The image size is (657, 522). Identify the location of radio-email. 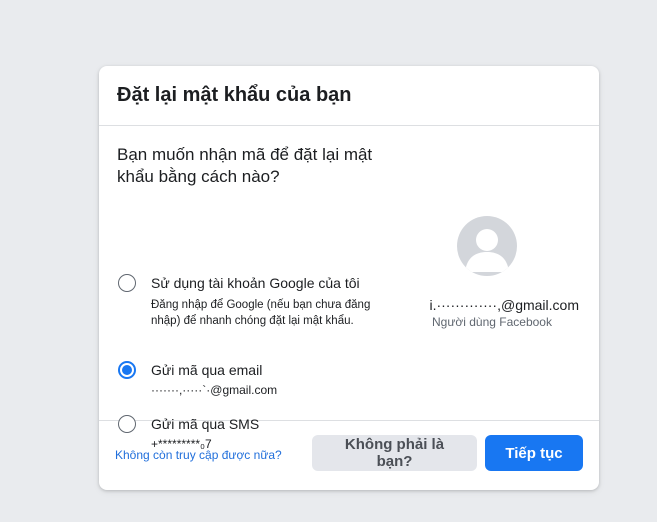
(127, 370).